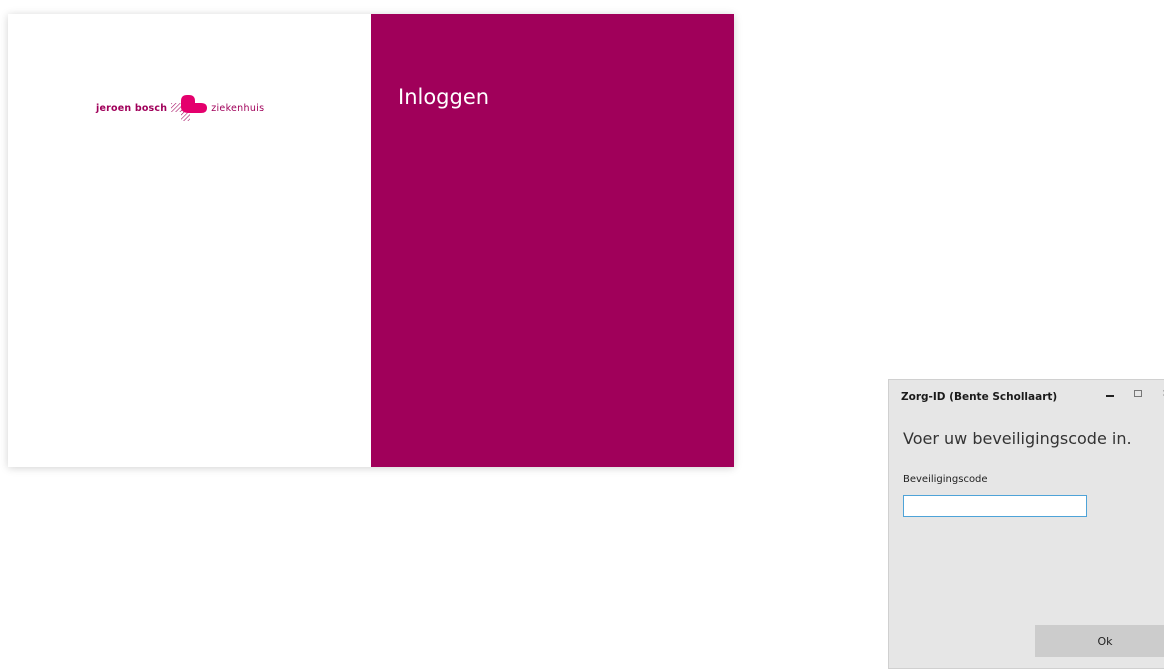 This screenshot has width=1164, height=669. I want to click on maximize-icon, so click(1138, 393).